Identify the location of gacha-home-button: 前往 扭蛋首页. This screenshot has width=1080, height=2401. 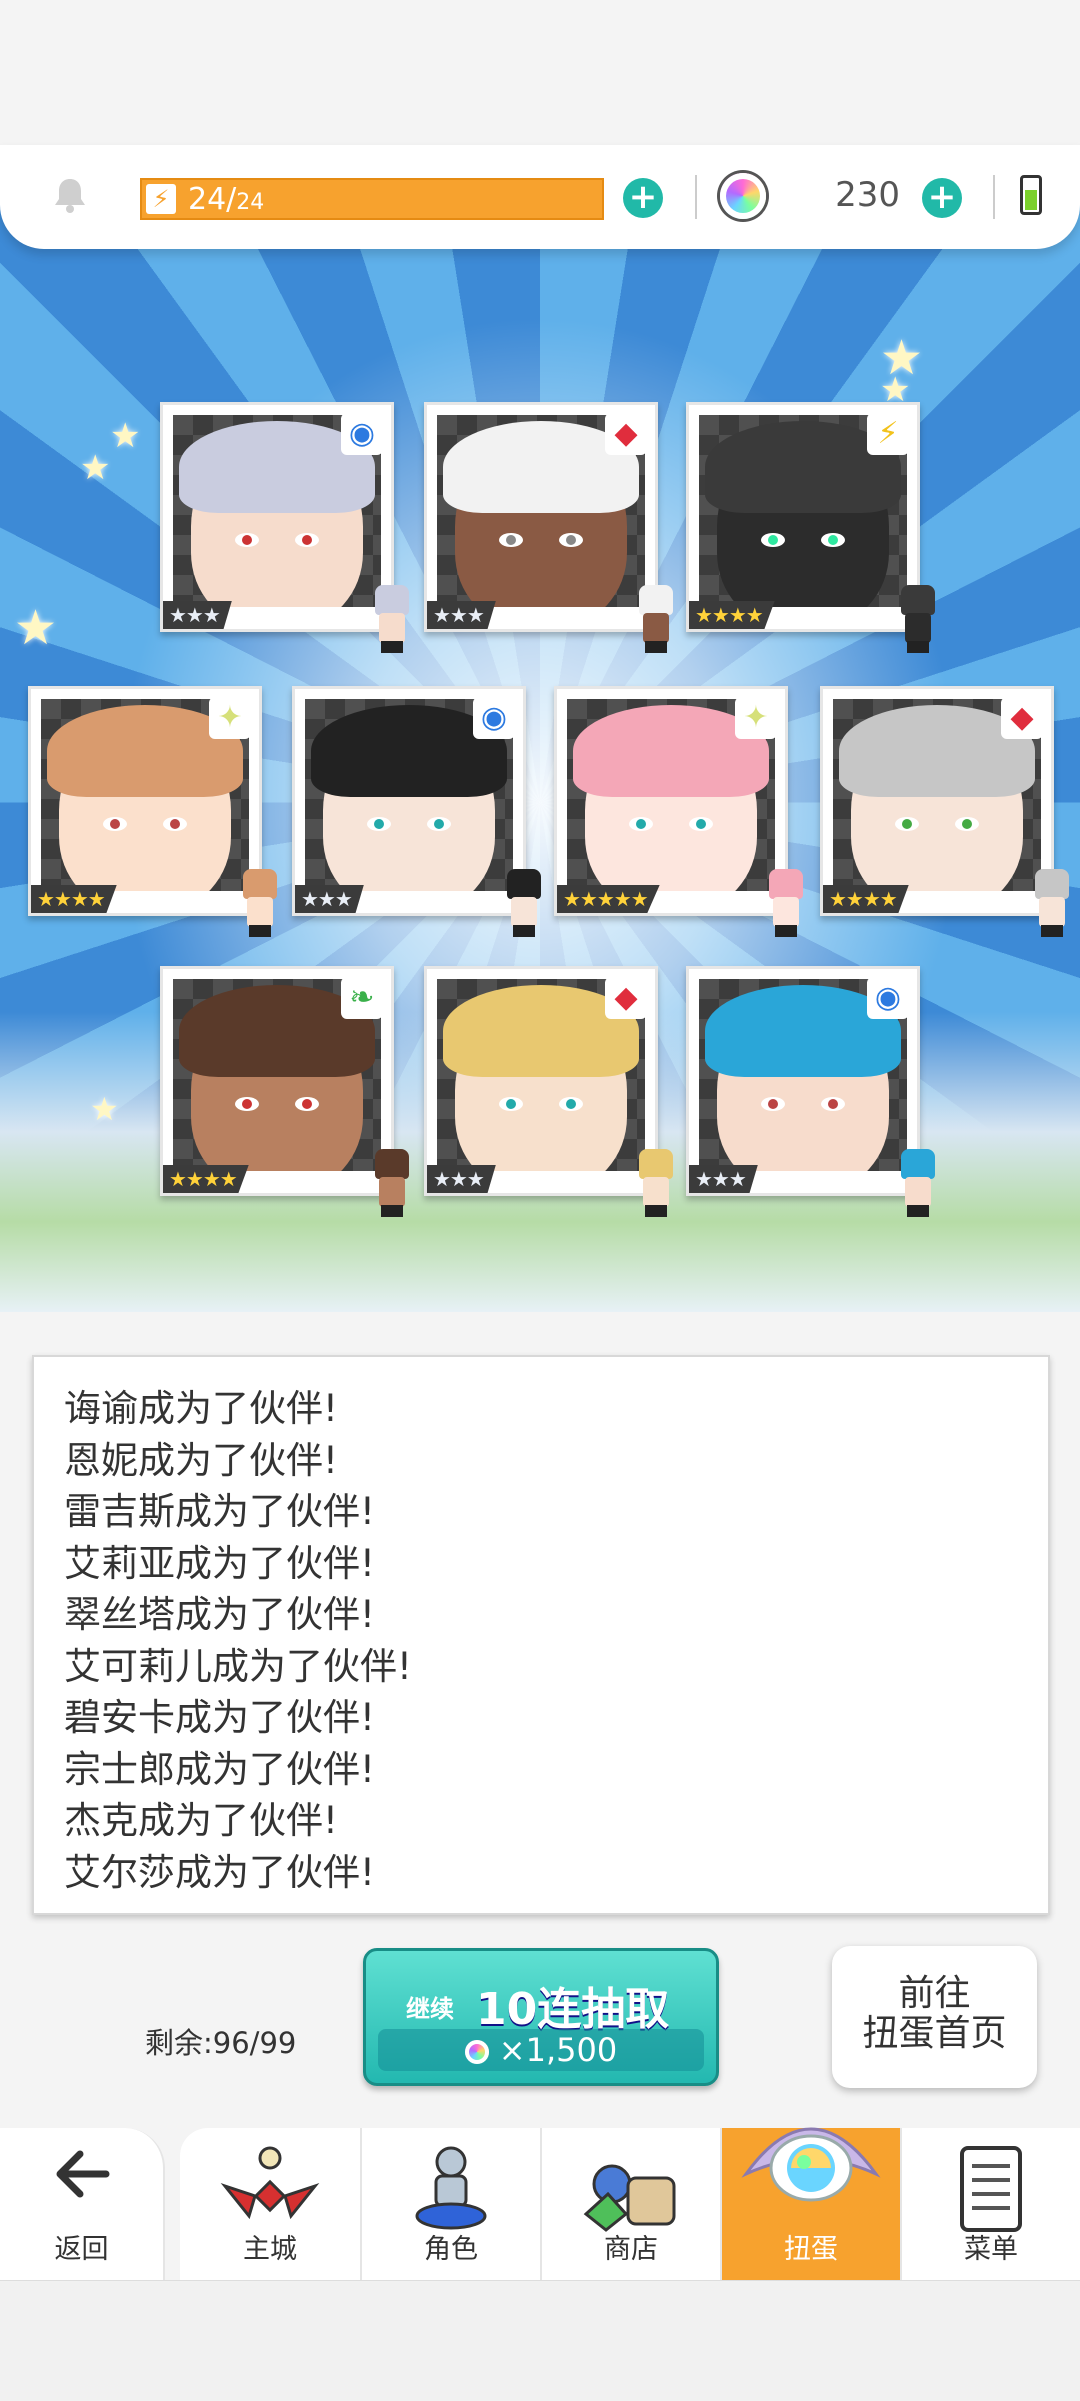
(934, 2017).